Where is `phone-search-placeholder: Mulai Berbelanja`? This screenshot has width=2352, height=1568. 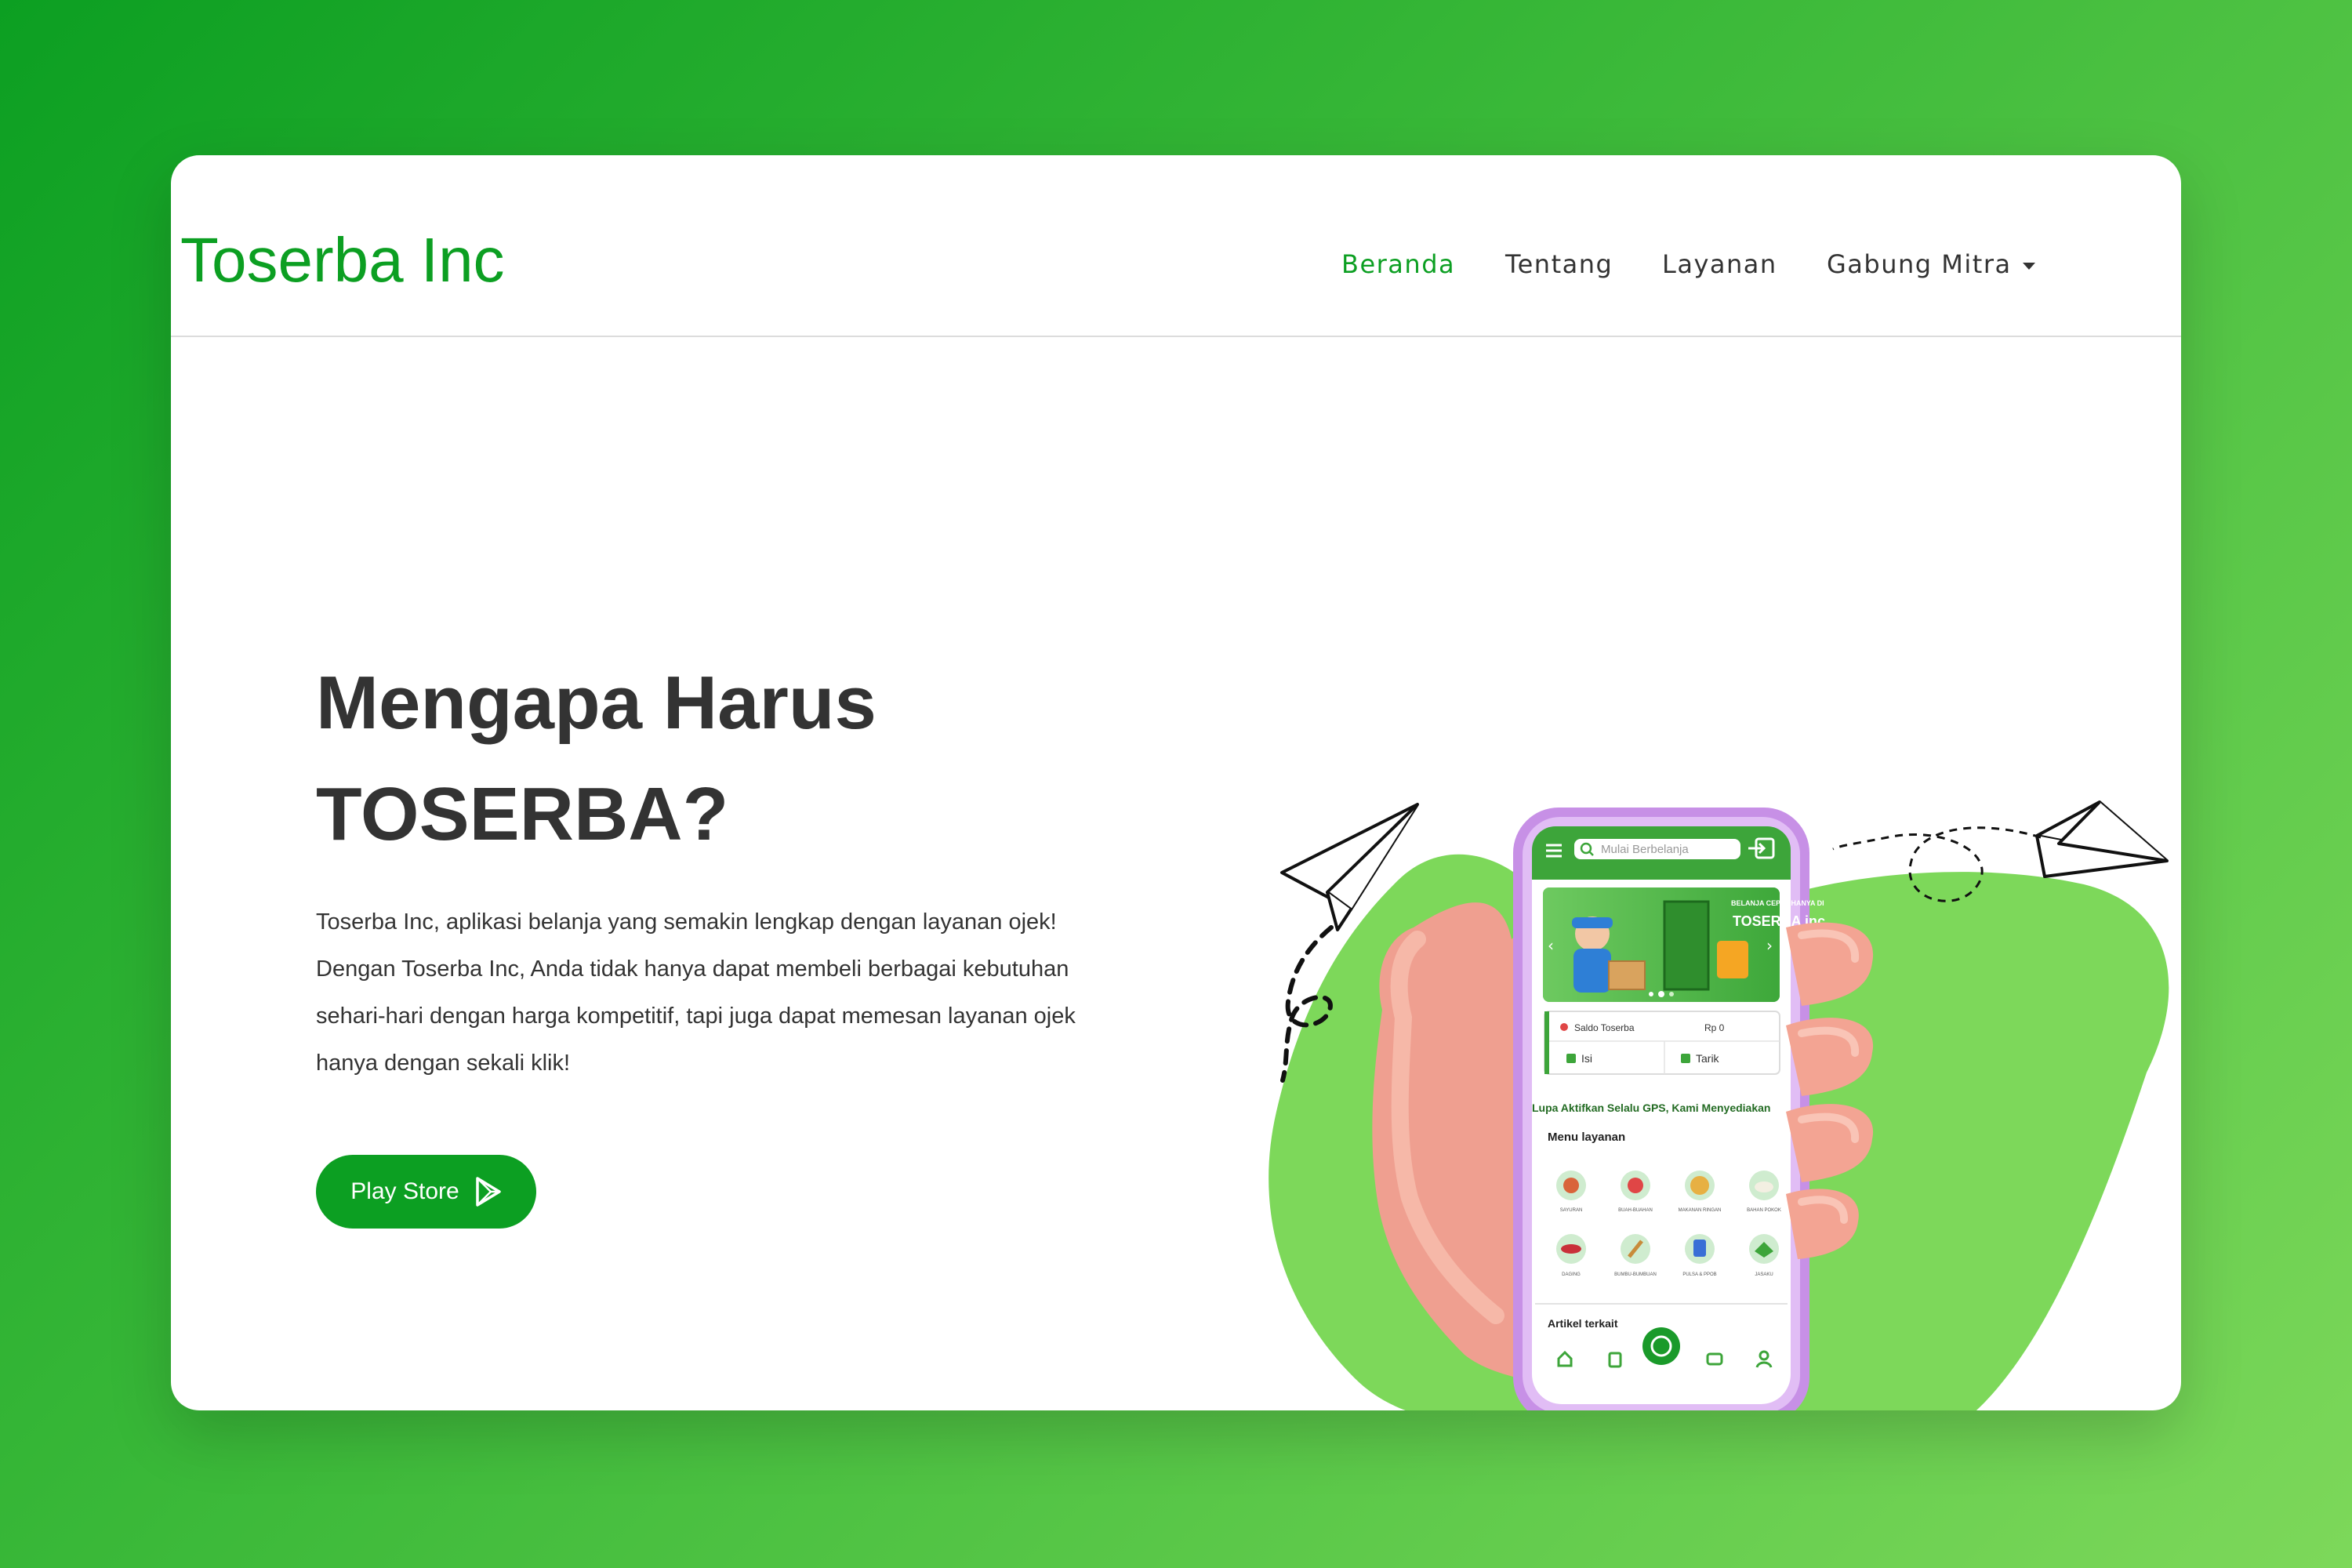
phone-search-placeholder: Mulai Berbelanja is located at coordinates (1645, 850).